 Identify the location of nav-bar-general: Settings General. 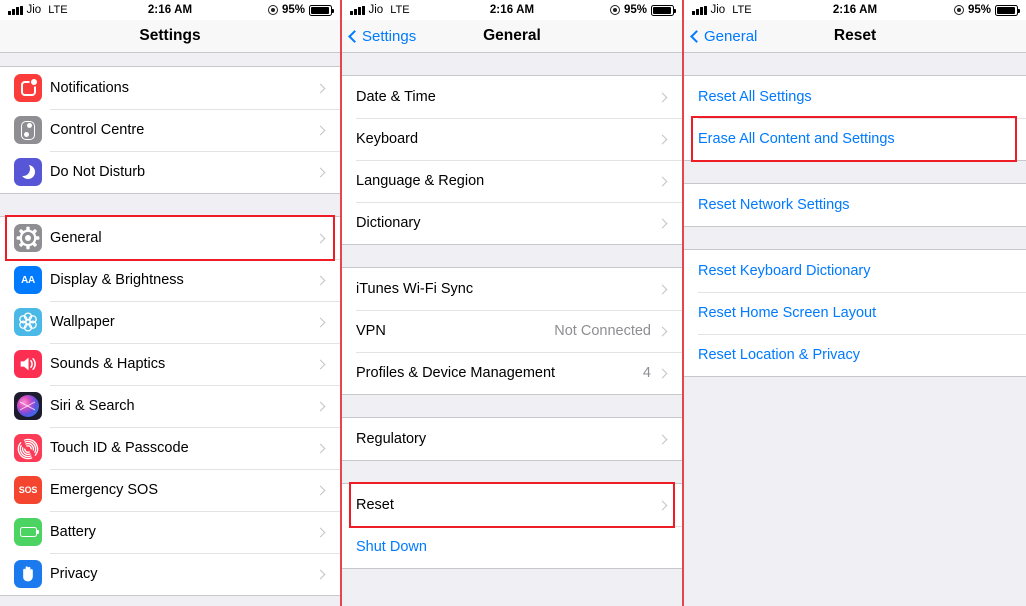
(512, 36).